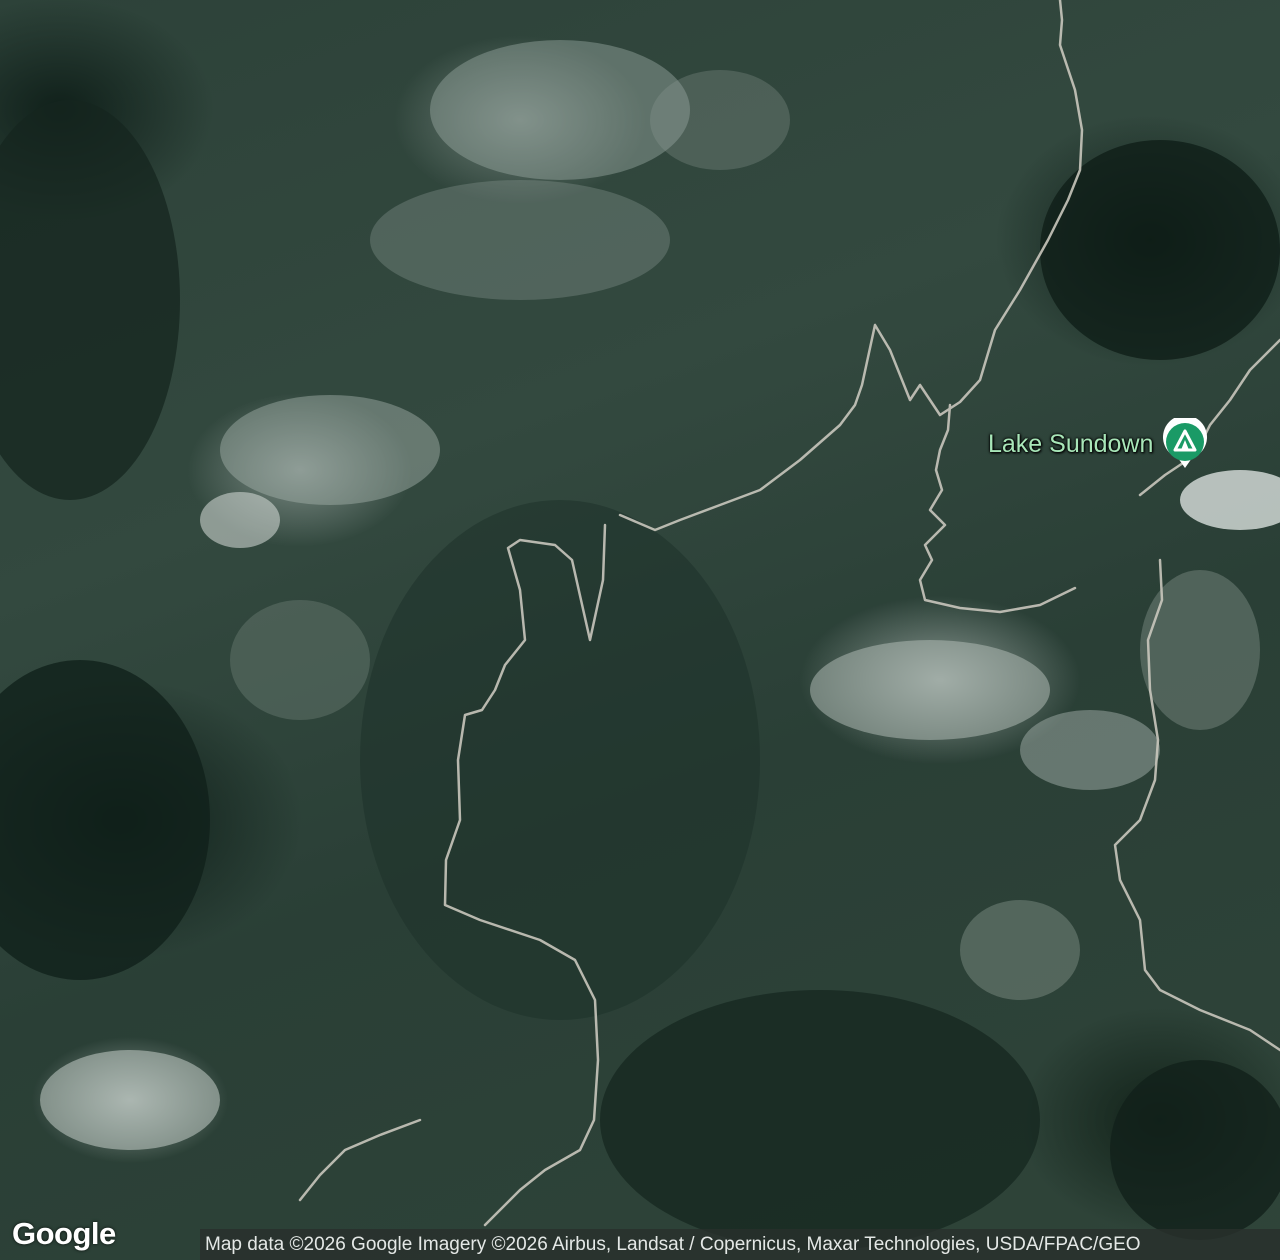  What do you see at coordinates (1070, 444) in the screenshot?
I see `place-marker-label: Lake Sundown` at bounding box center [1070, 444].